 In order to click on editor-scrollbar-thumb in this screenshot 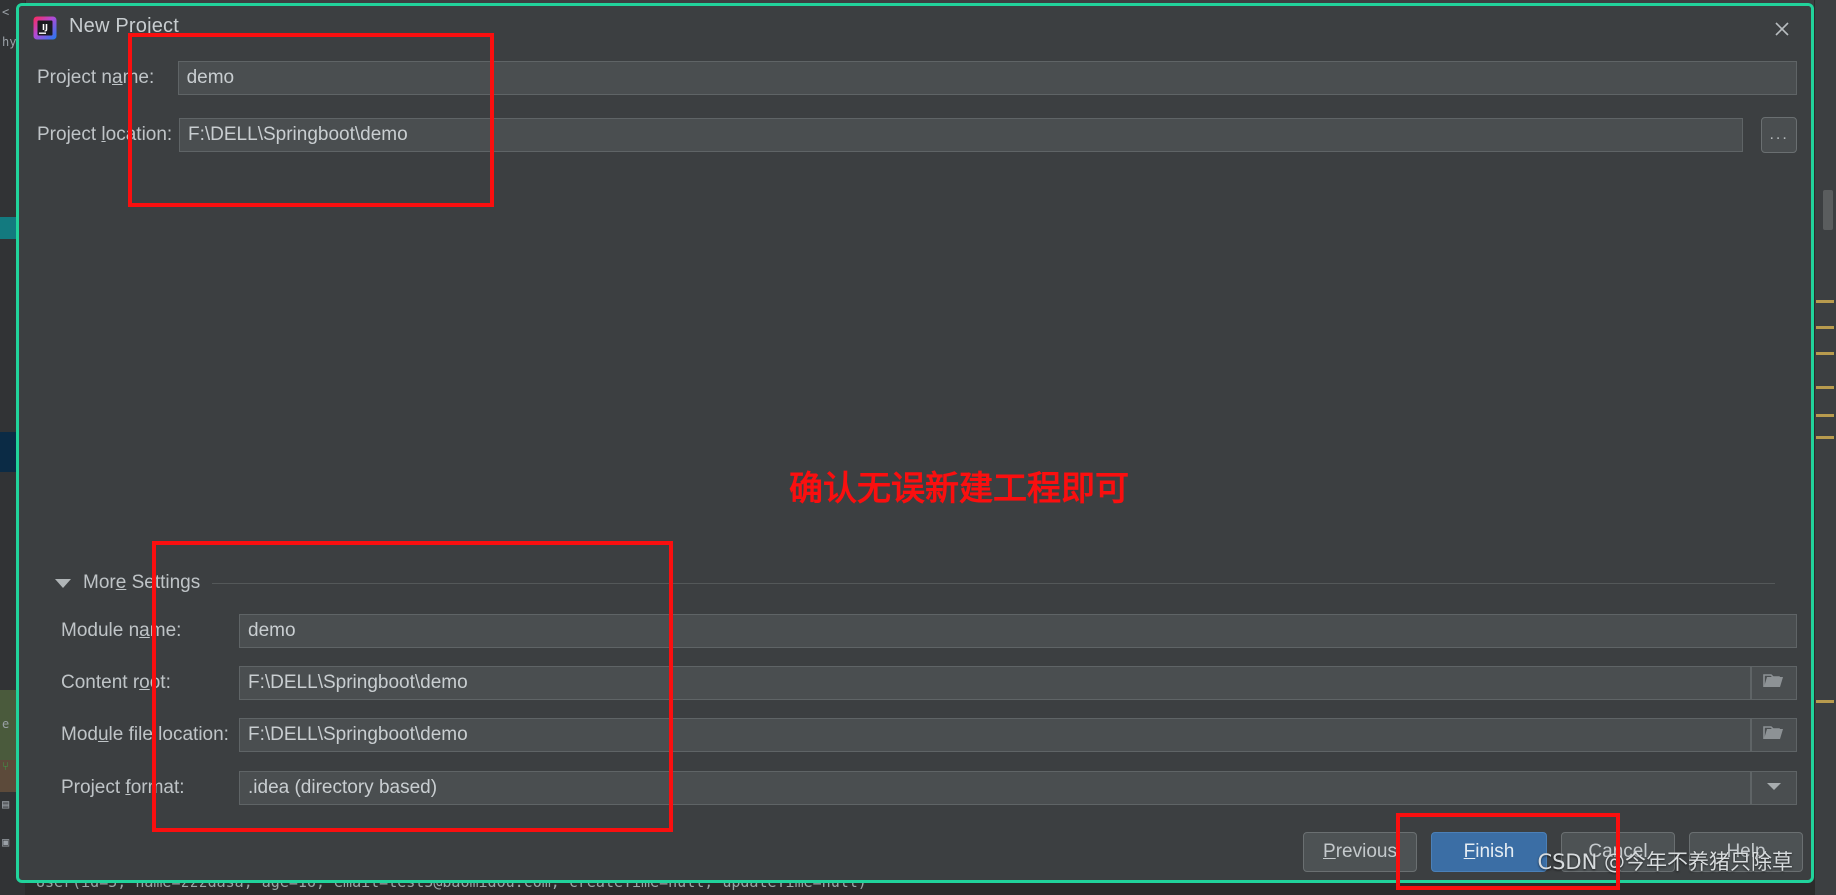, I will do `click(1828, 210)`.